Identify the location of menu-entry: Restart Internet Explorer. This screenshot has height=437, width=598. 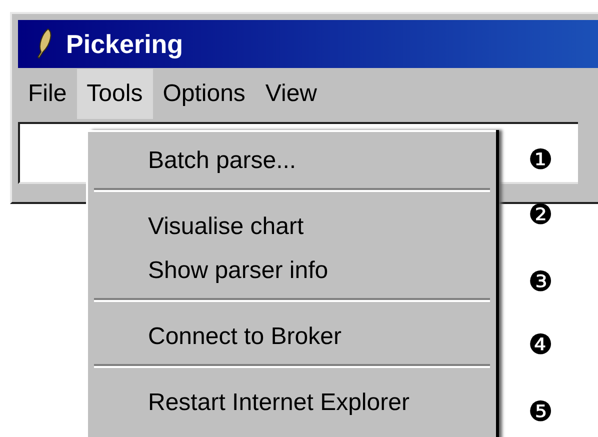
(292, 406).